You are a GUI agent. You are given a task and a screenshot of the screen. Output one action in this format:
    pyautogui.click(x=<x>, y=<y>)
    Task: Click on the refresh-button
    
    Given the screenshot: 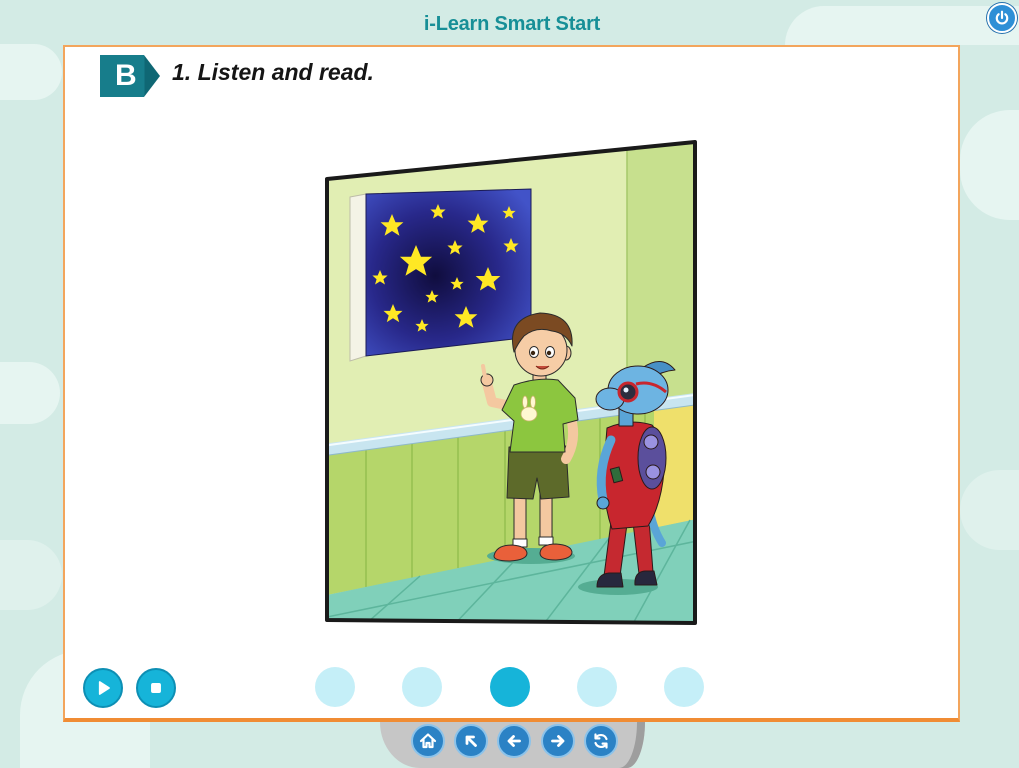 What is the action you would take?
    pyautogui.click(x=601, y=741)
    